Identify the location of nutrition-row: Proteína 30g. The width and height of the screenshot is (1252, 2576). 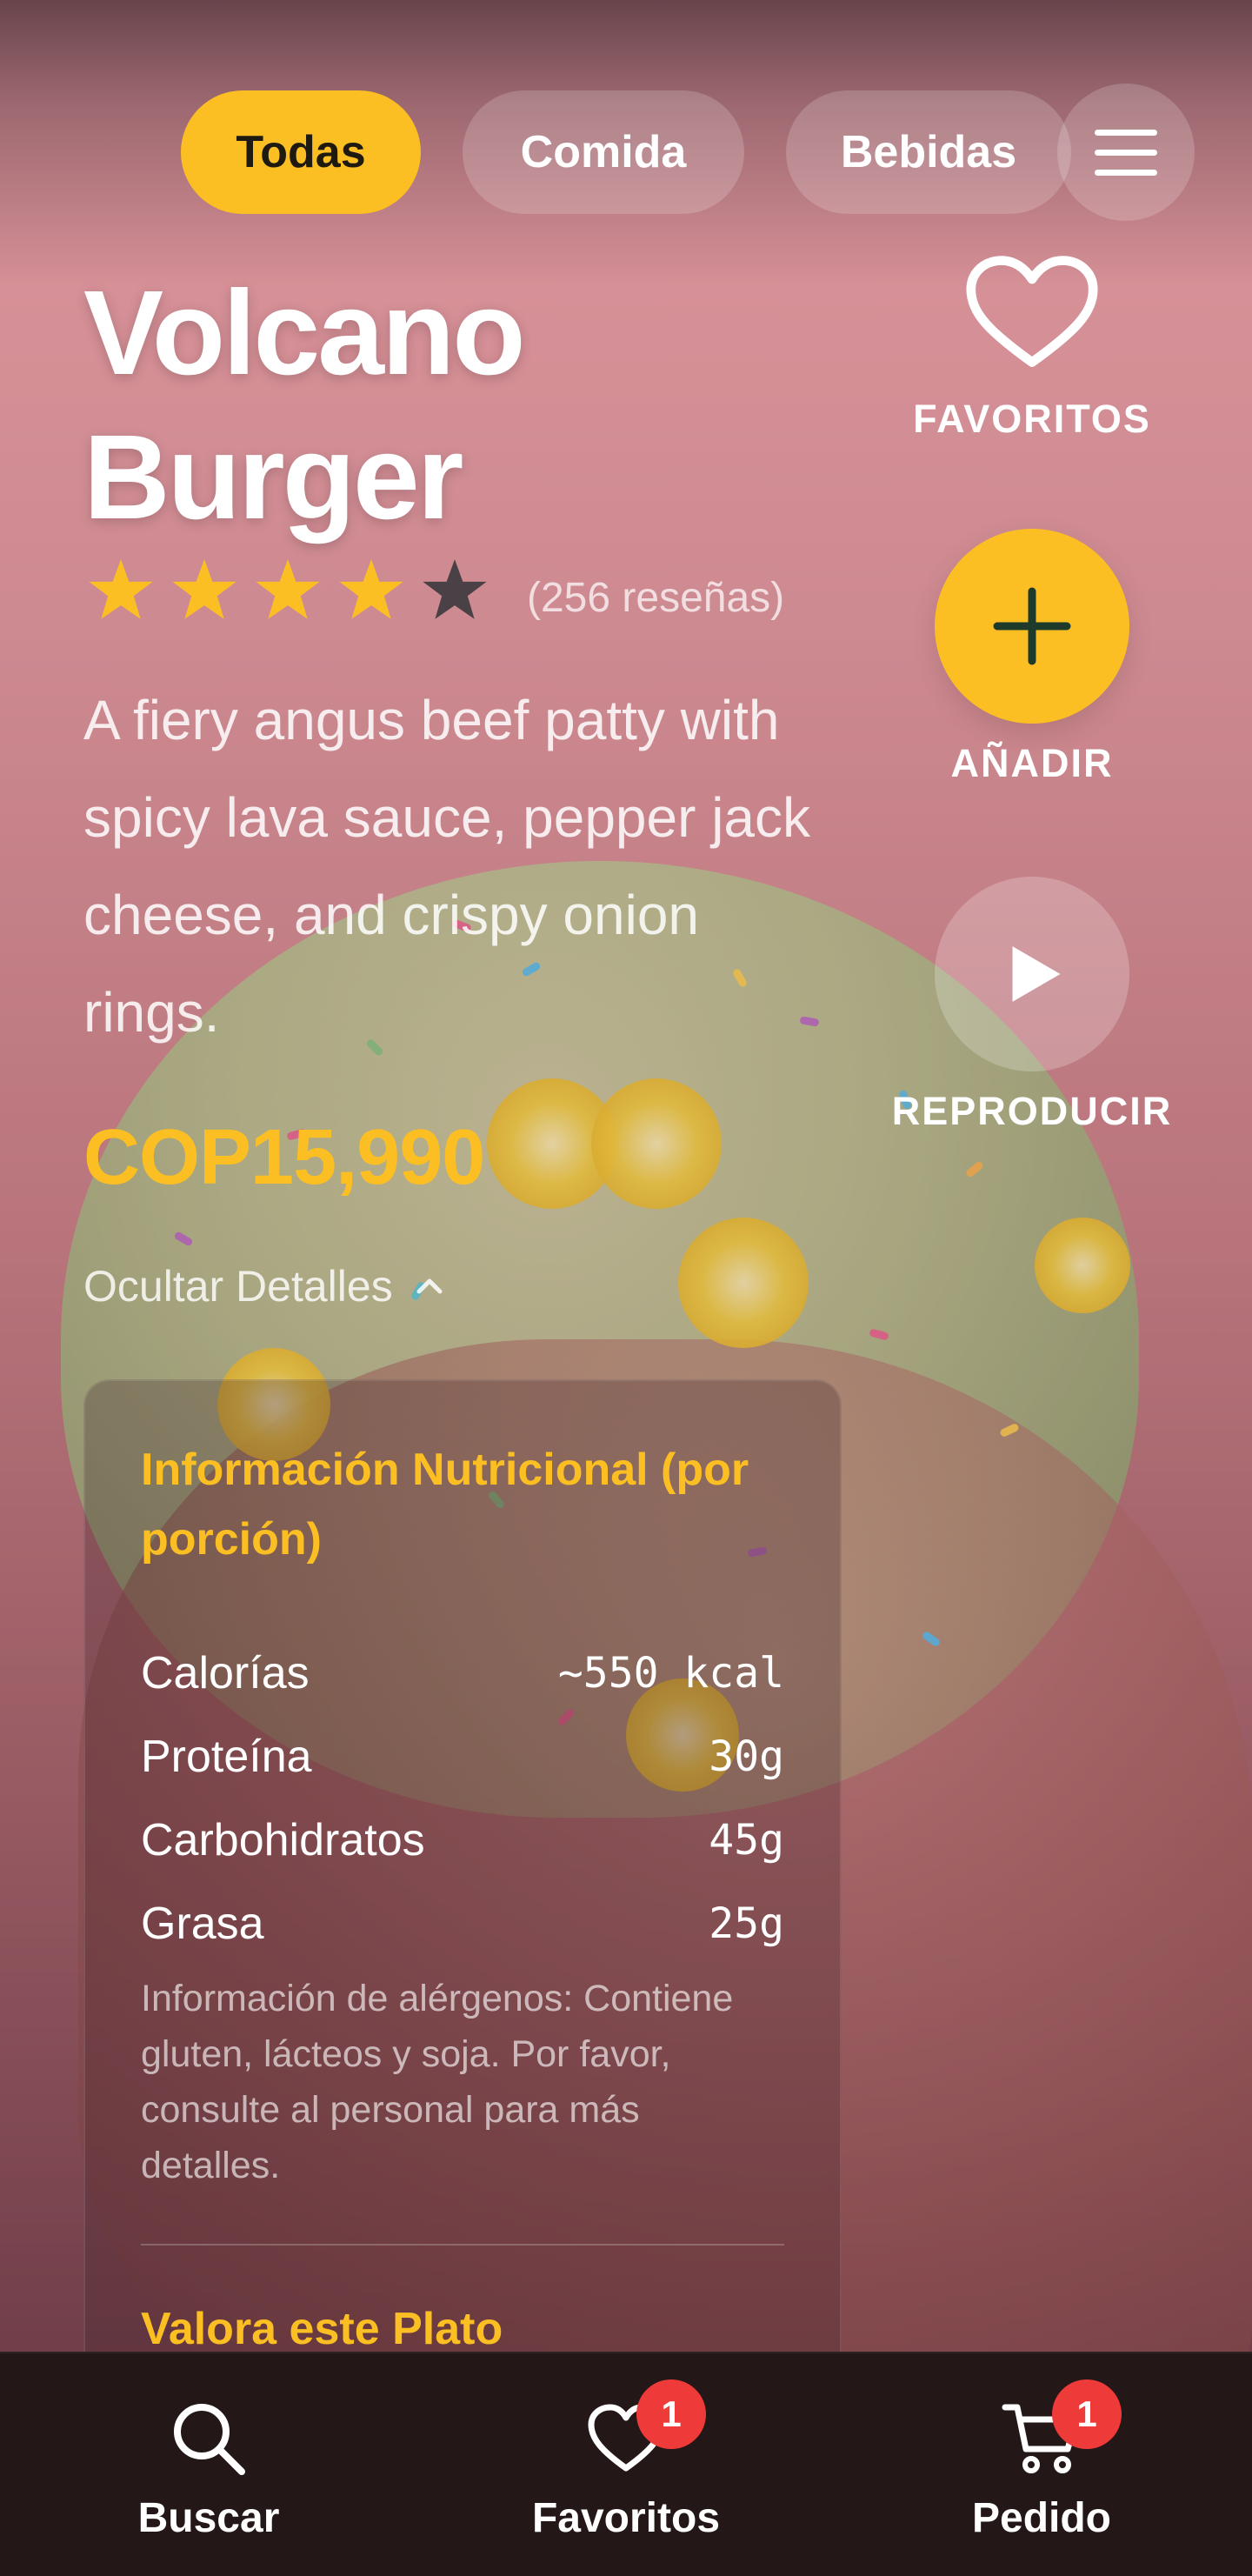
(463, 1757).